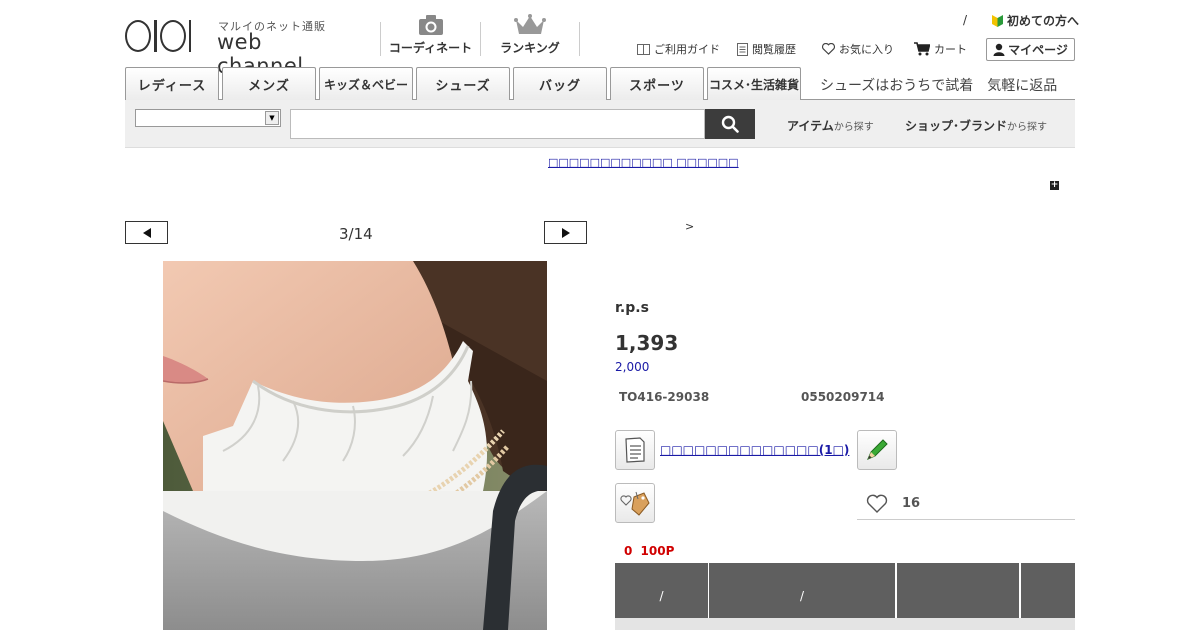 The width and height of the screenshot is (1200, 630). What do you see at coordinates (158, 36) in the screenshot?
I see `marui-logo-mark` at bounding box center [158, 36].